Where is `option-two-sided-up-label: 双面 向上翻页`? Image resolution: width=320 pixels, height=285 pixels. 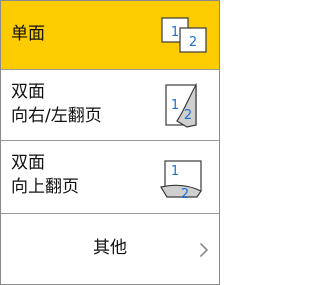
option-two-sided-up-label: 双面 向上翻页 is located at coordinates (45, 175).